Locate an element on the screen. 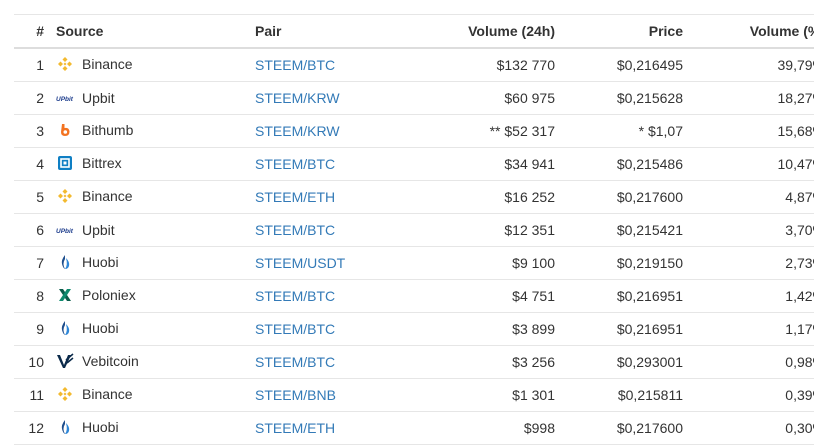 The image size is (814, 445). source-name: Bittrex is located at coordinates (102, 163).